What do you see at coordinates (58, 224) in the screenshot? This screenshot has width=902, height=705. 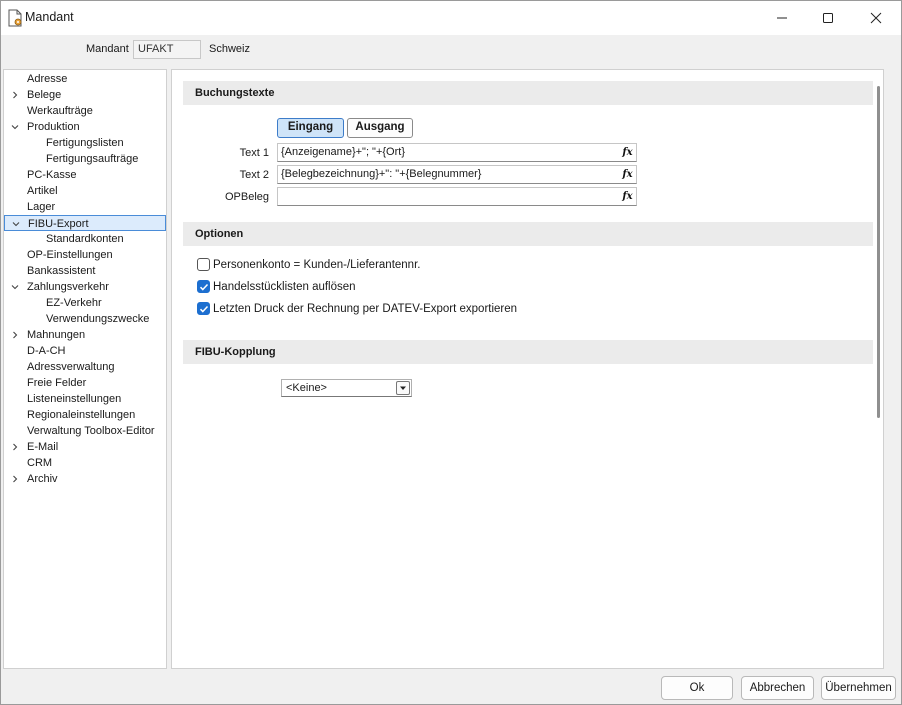 I see `tree-item-label: FIBU-Export` at bounding box center [58, 224].